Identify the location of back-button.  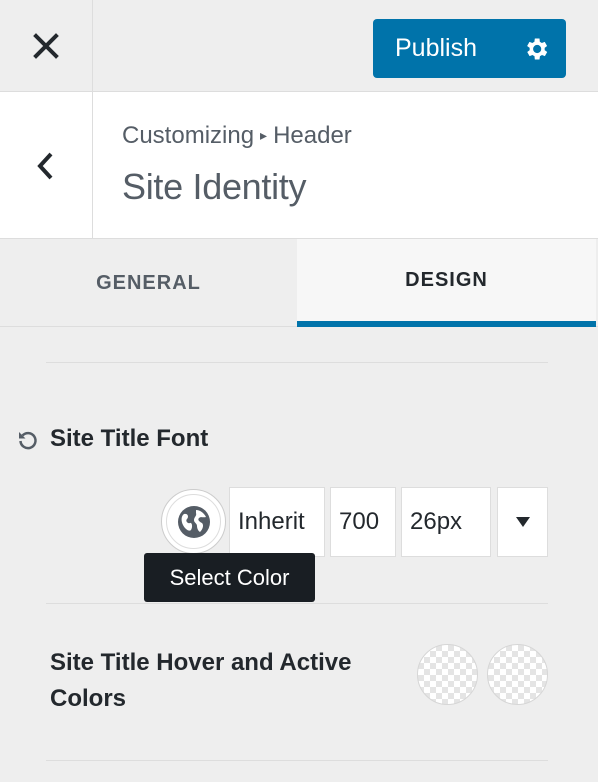
(46, 165).